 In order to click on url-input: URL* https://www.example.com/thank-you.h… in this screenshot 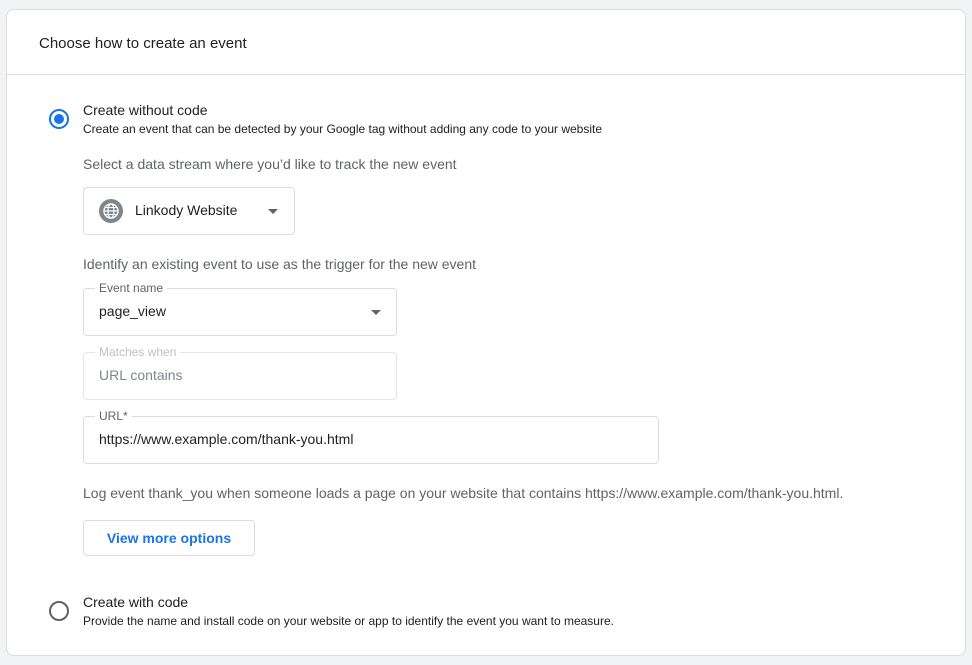, I will do `click(371, 436)`.